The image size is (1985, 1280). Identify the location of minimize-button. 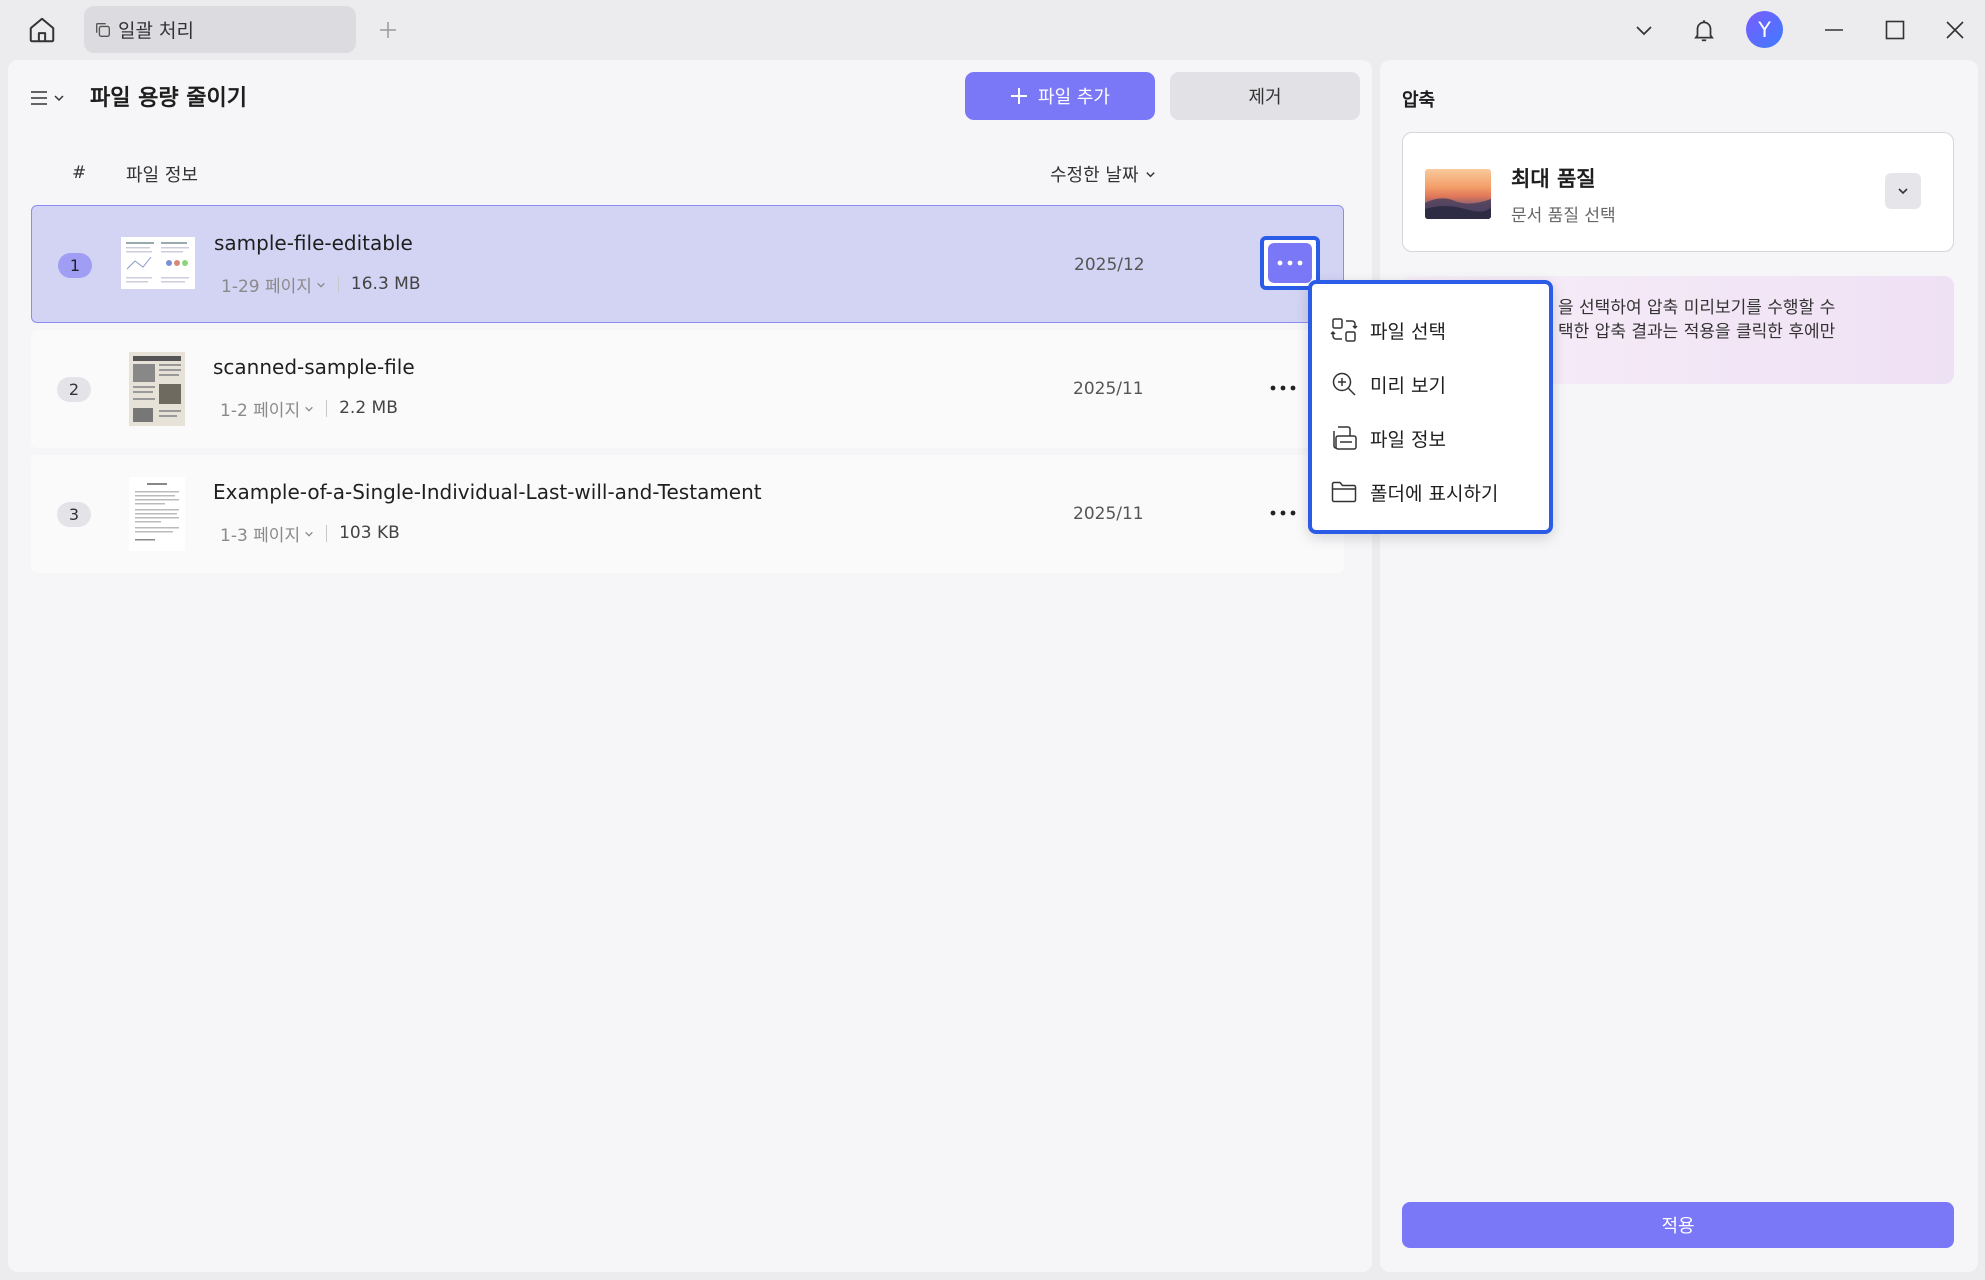
(1834, 30).